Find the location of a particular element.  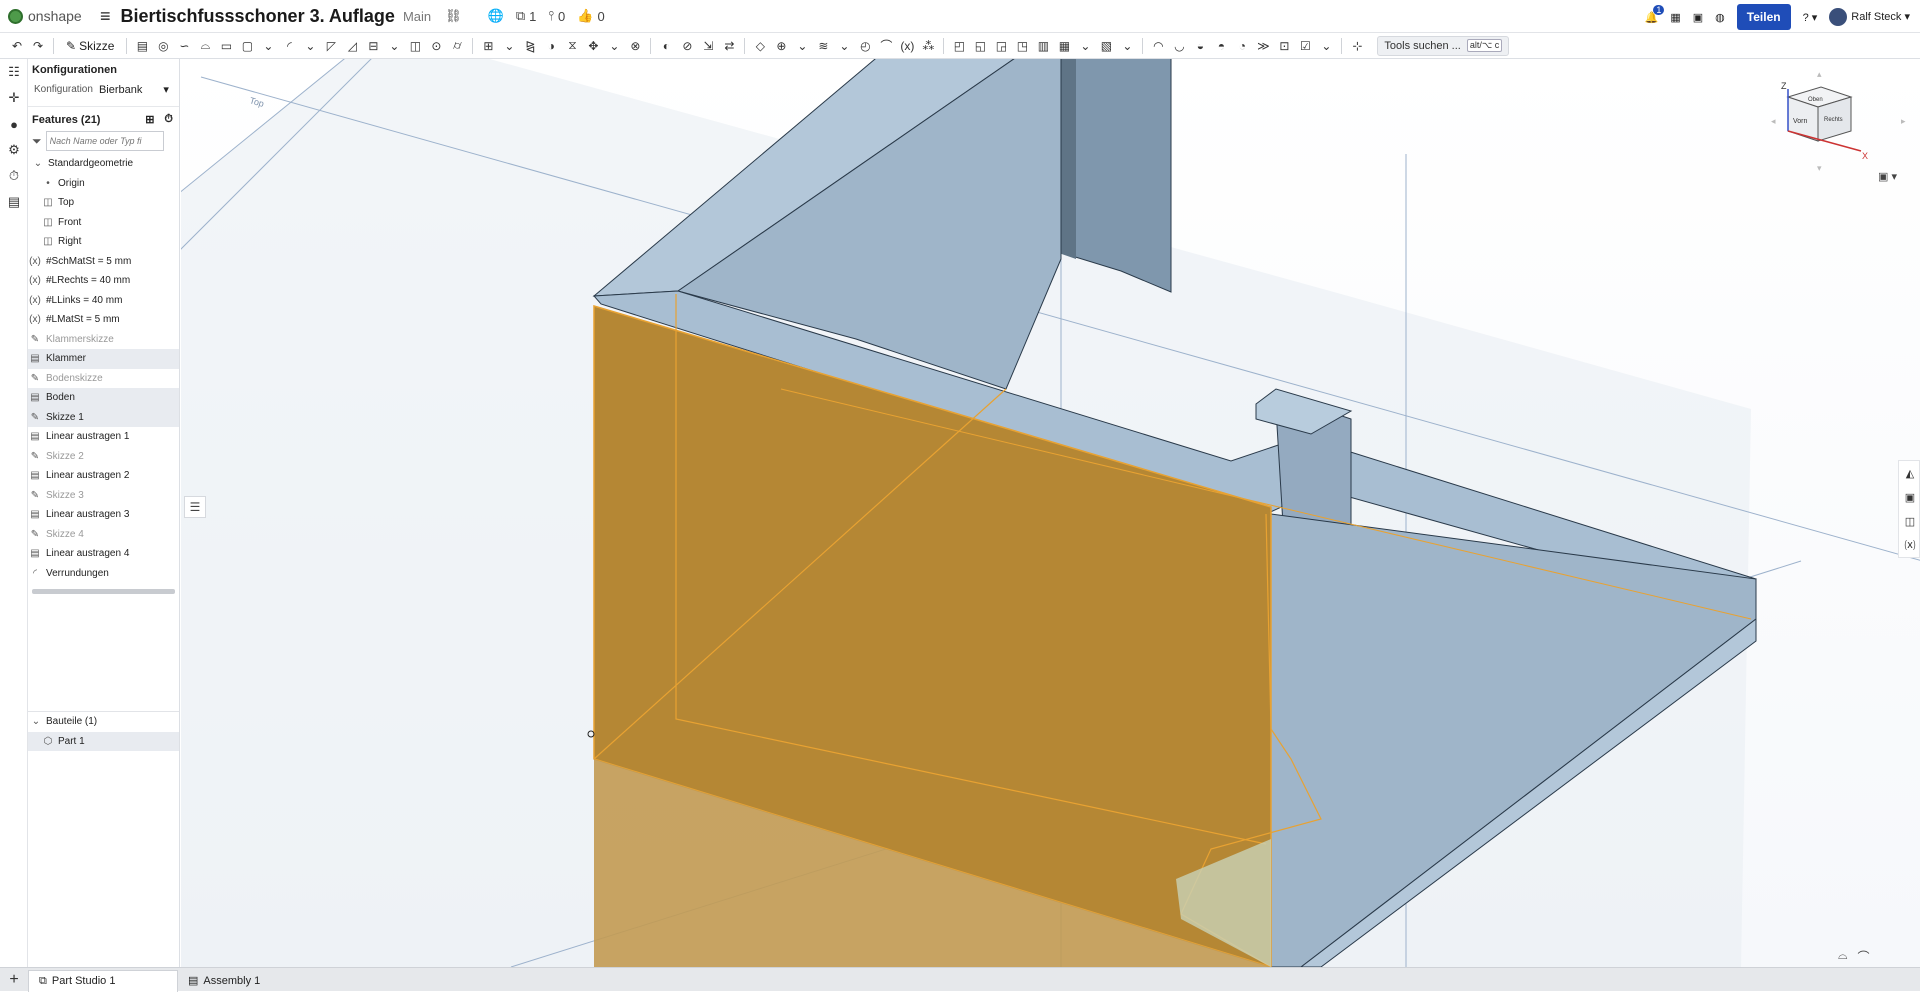

feature-filter-input is located at coordinates (104, 141).